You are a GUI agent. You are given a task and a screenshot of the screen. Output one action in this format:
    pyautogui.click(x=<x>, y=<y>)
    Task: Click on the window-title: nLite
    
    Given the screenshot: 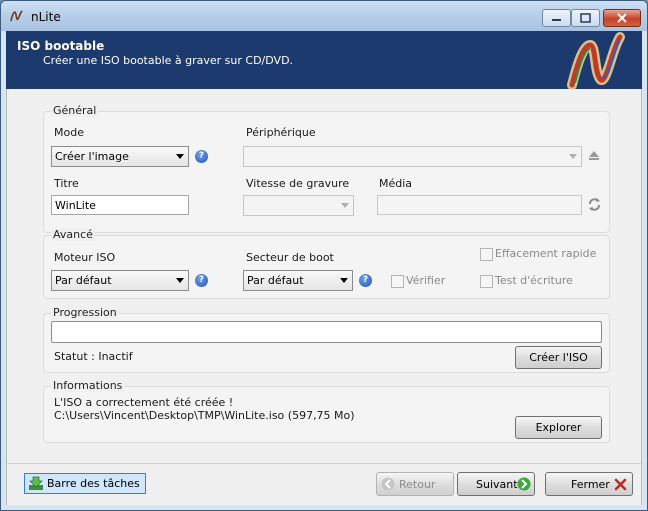 What is the action you would take?
    pyautogui.click(x=46, y=17)
    